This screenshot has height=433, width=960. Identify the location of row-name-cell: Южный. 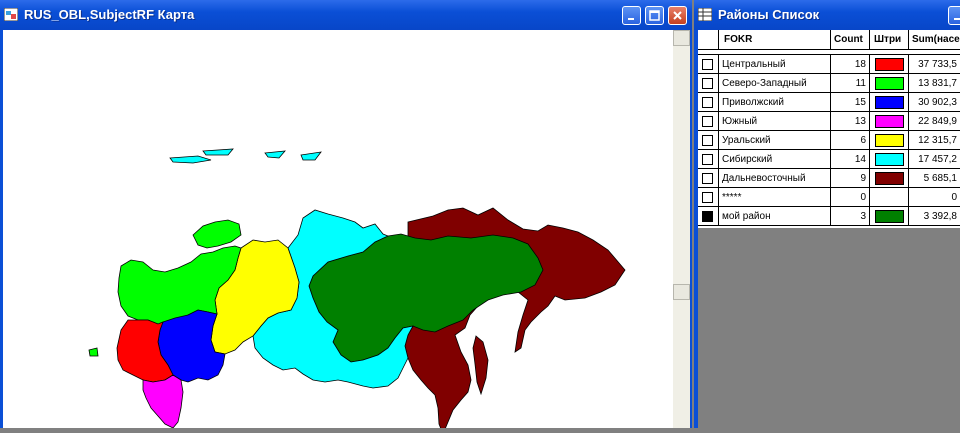
(775, 121).